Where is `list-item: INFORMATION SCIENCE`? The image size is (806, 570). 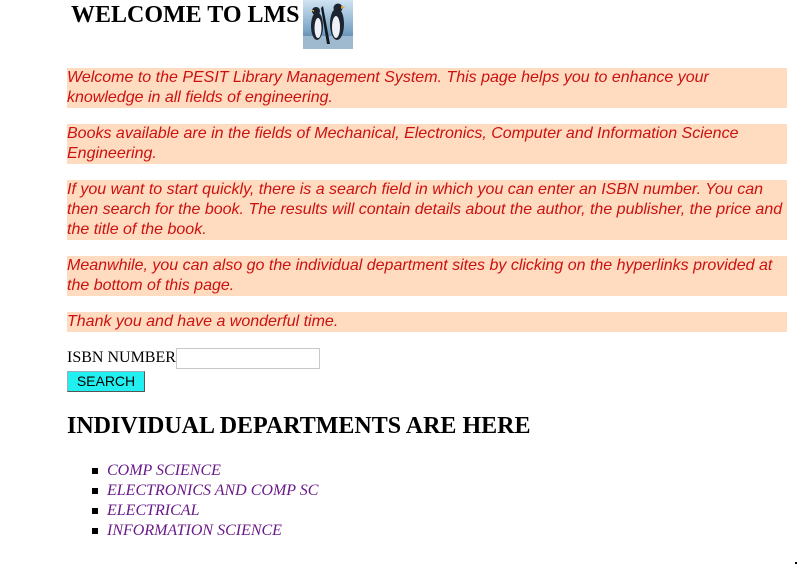
list-item: INFORMATION SCIENCE is located at coordinates (205, 531).